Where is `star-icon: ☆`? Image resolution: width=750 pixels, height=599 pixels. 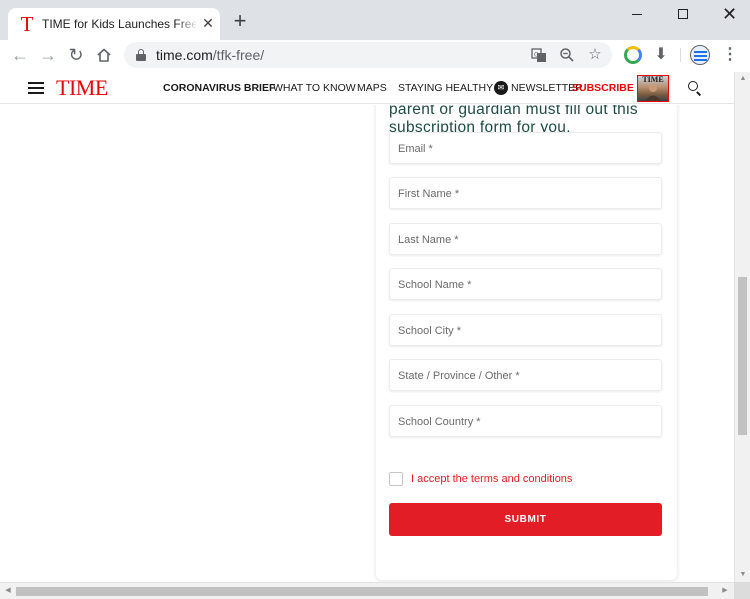 star-icon: ☆ is located at coordinates (595, 55).